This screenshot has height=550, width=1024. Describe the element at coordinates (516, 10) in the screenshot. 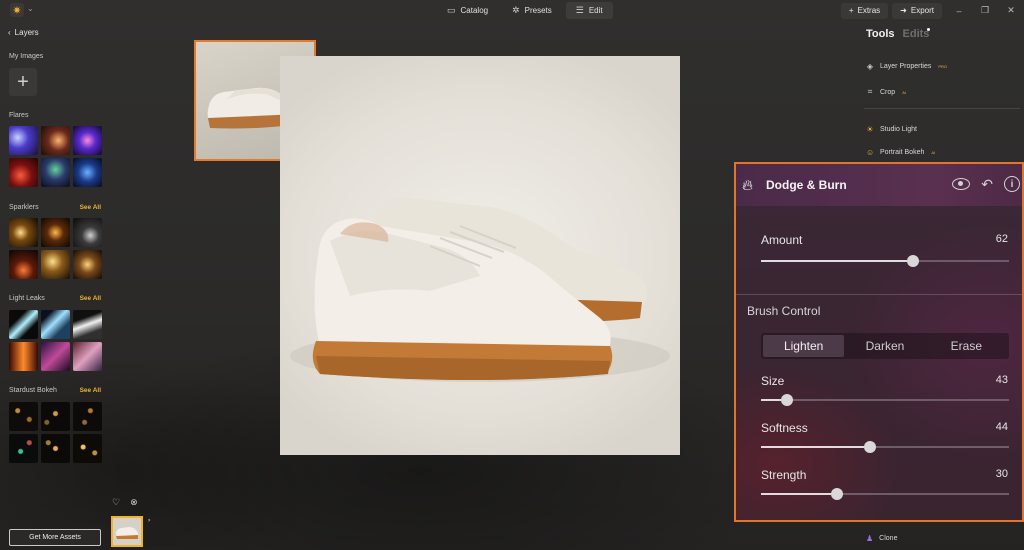

I see `presets-icon: ✲` at that location.